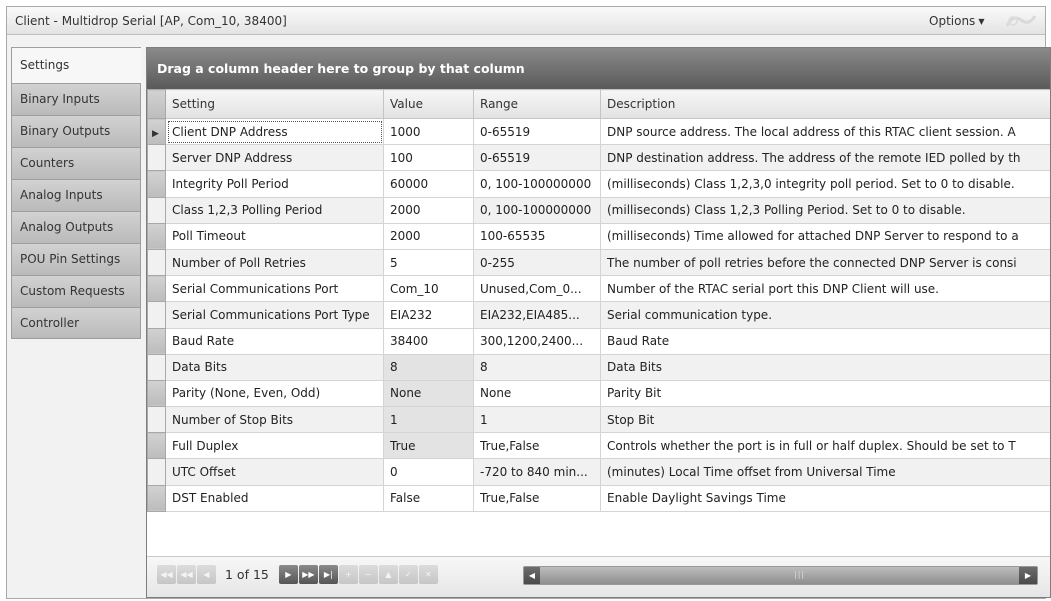  What do you see at coordinates (388, 574) in the screenshot?
I see `edit-record-icon: ▲` at bounding box center [388, 574].